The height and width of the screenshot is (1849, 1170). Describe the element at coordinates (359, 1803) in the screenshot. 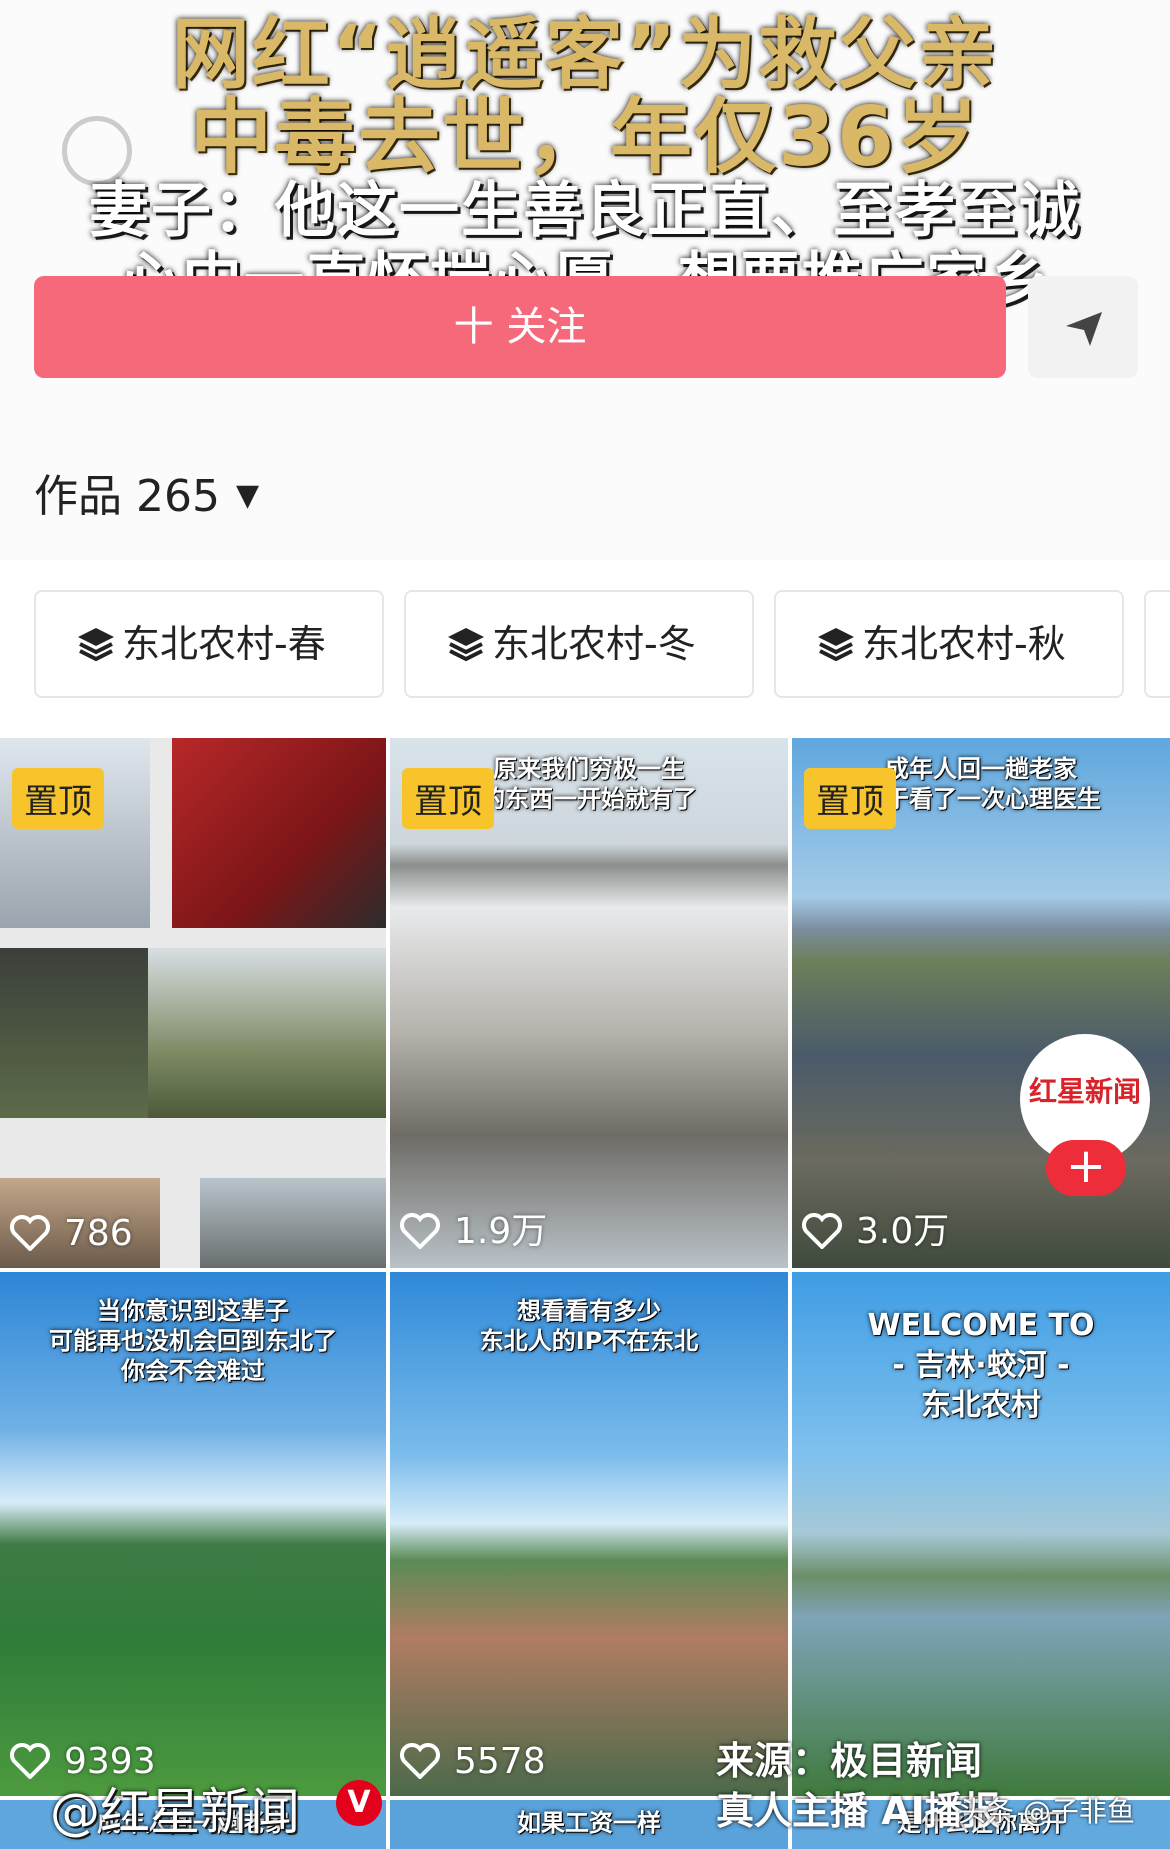

I see `verified-icon: V` at that location.